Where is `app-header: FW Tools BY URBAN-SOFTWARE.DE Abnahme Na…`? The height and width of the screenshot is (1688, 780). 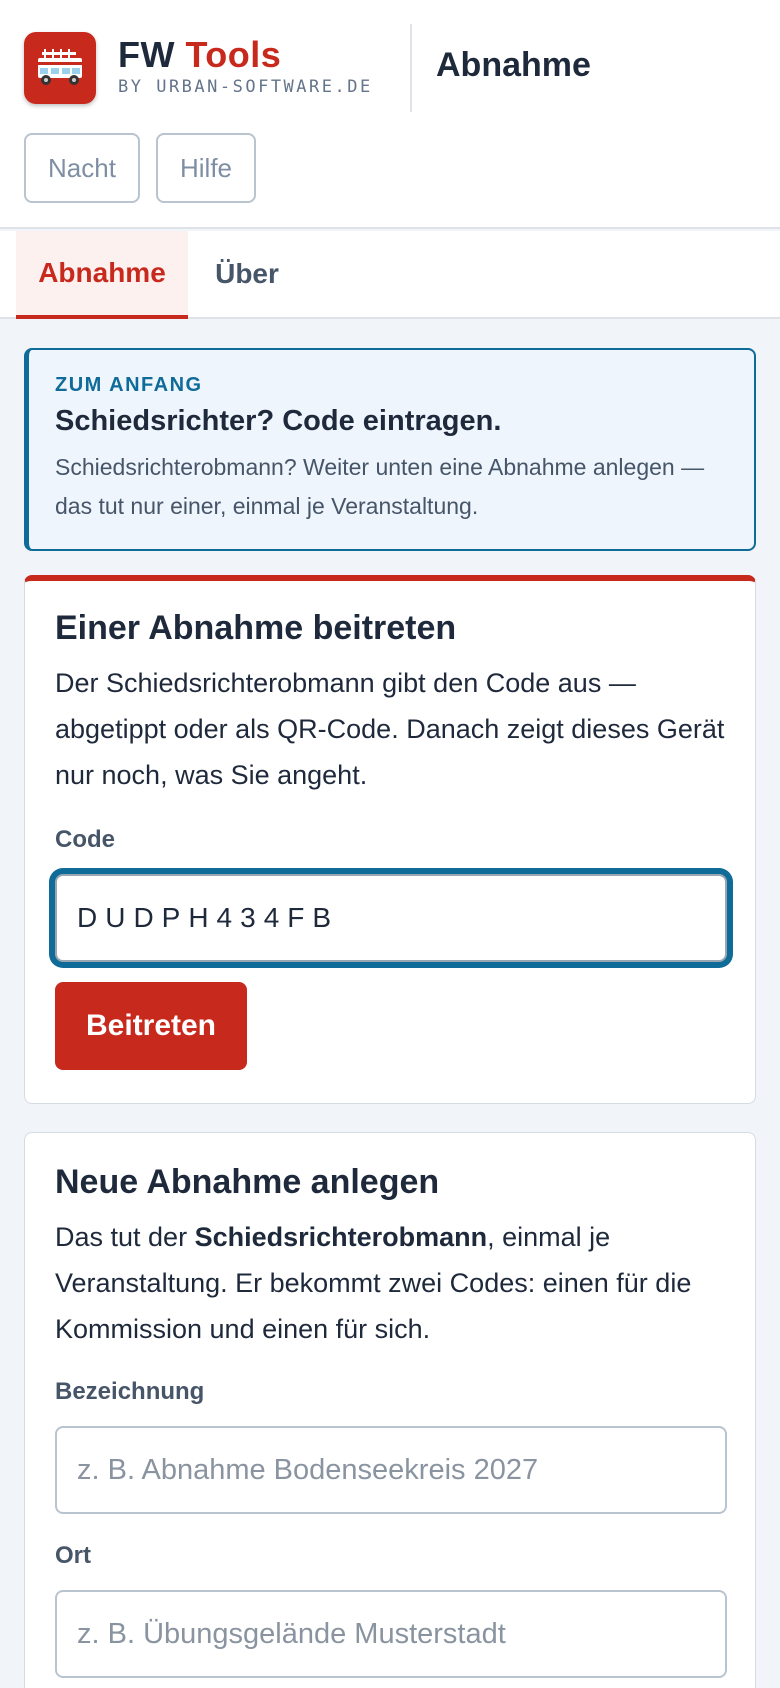 app-header: FW Tools BY URBAN-SOFTWARE.DE Abnahme Na… is located at coordinates (390, 114).